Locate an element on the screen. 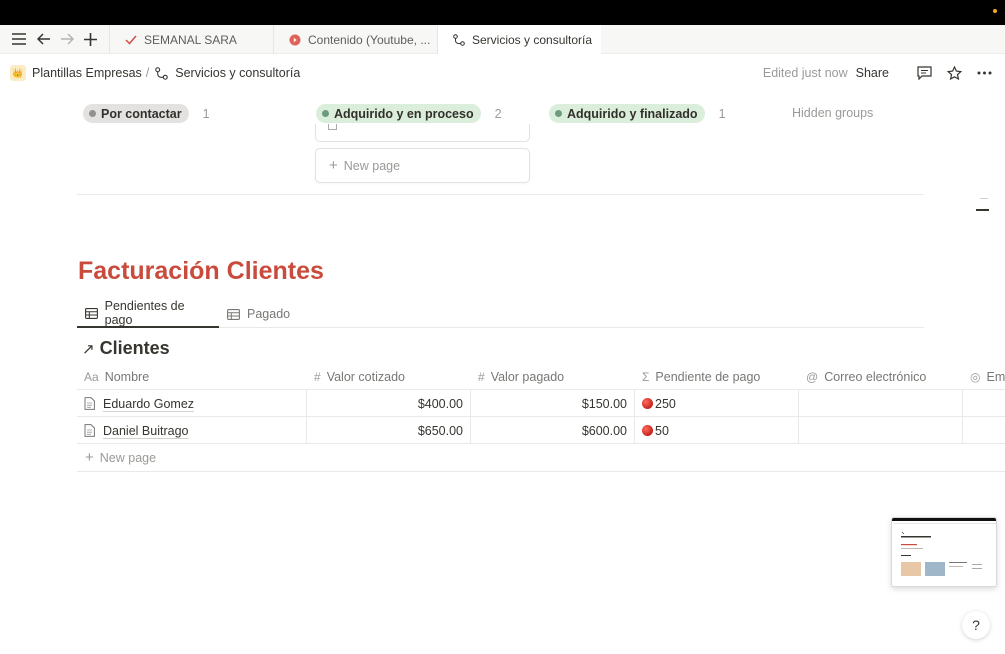 The image size is (1005, 654). cell-valor-cotizado: $400.00 is located at coordinates (389, 403).